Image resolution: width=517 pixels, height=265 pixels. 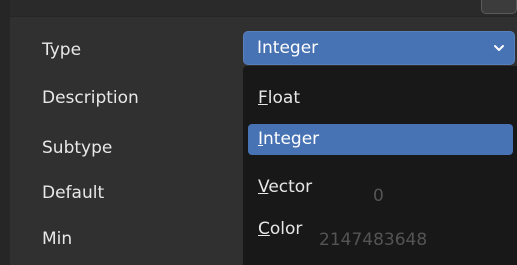 I want to click on type-select-value: Integer, so click(x=288, y=48).